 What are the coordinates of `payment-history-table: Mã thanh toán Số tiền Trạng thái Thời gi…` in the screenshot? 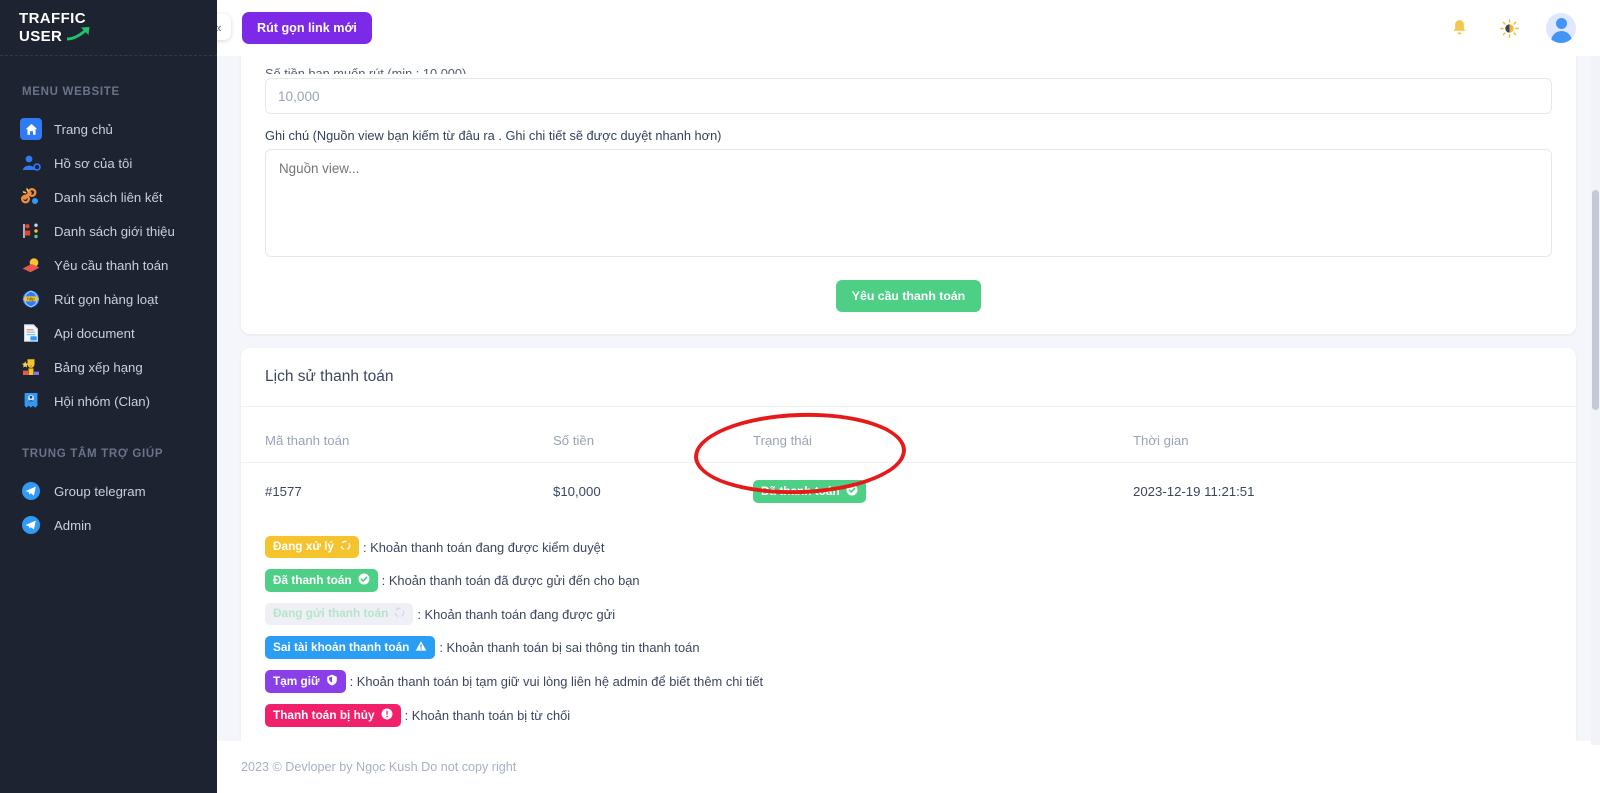 It's located at (908, 463).